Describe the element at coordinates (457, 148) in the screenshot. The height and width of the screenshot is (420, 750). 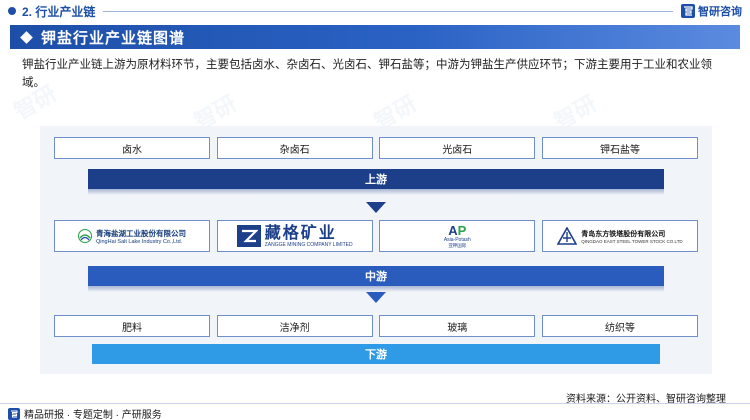
I see `upstream-item: 光卤石` at that location.